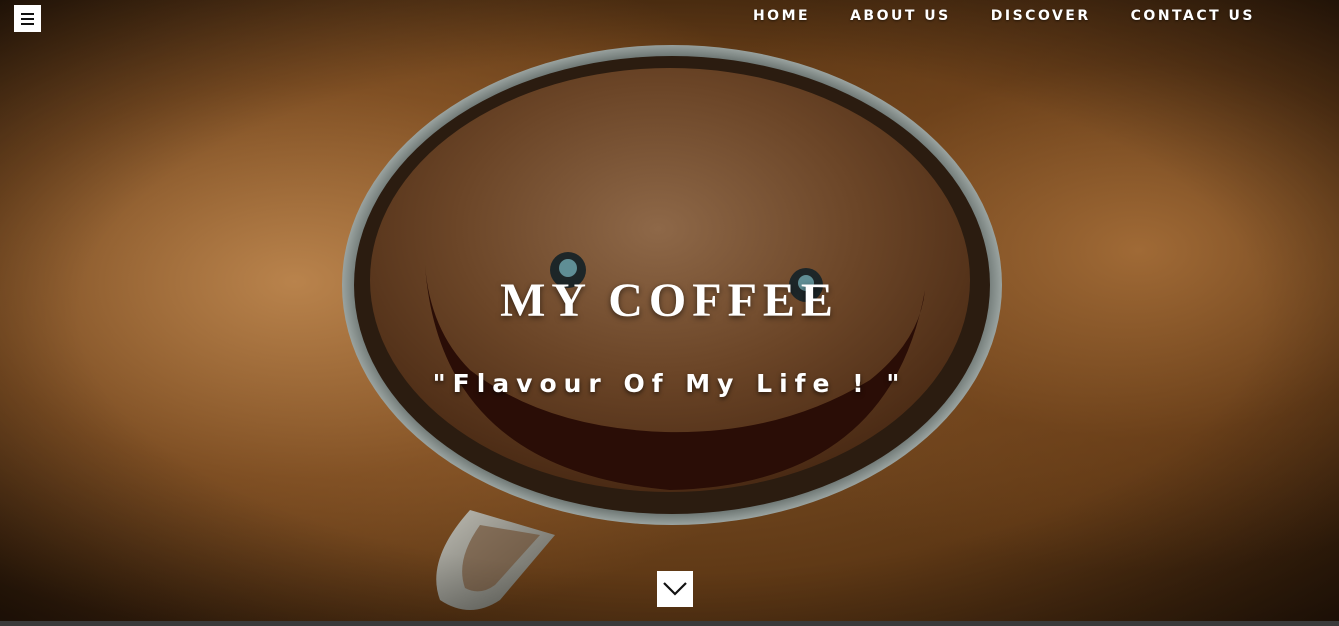 This screenshot has width=1339, height=626. Describe the element at coordinates (781, 16) in the screenshot. I see `nav-home-link: HOME` at that location.